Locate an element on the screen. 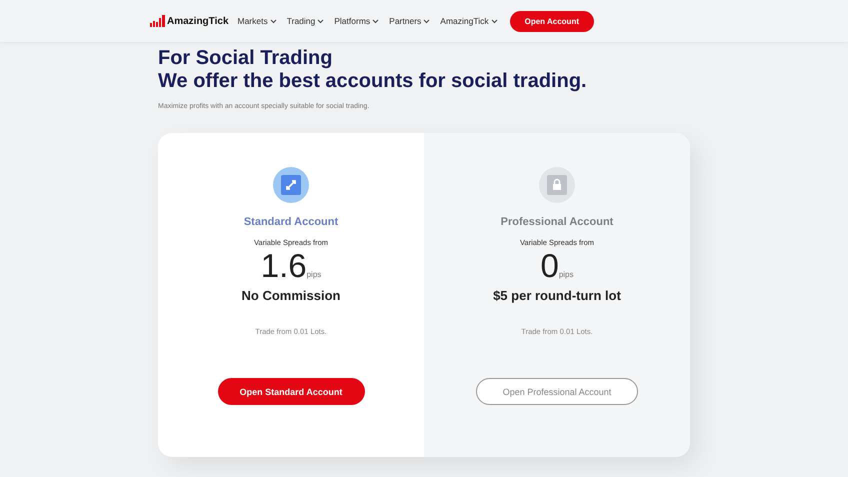 Image resolution: width=848 pixels, height=477 pixels. commission: No Commission is located at coordinates (291, 295).